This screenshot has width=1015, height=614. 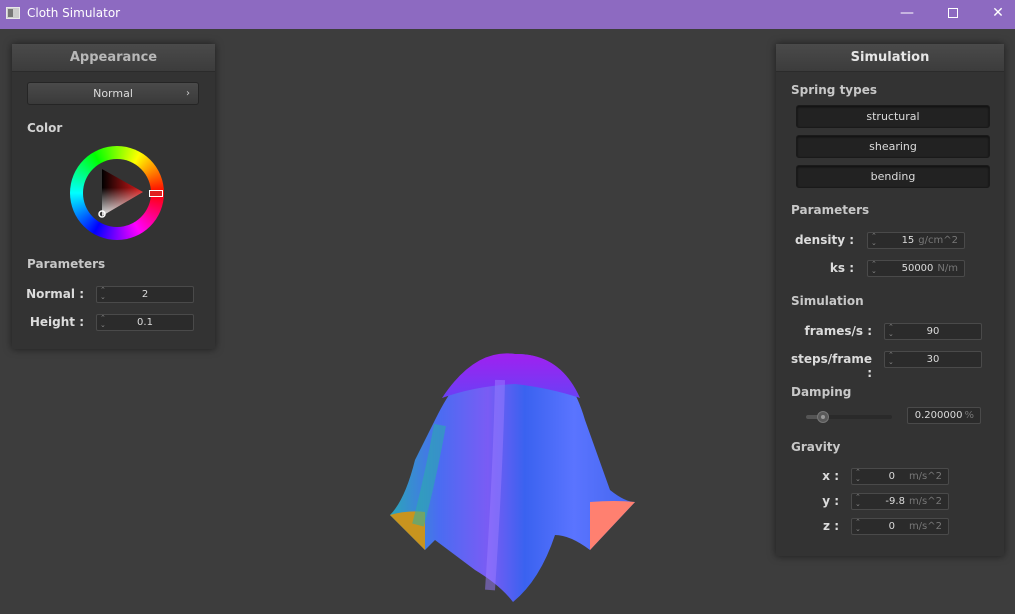 I want to click on normal-input: ⌃ ⌄ 2, so click(x=145, y=294).